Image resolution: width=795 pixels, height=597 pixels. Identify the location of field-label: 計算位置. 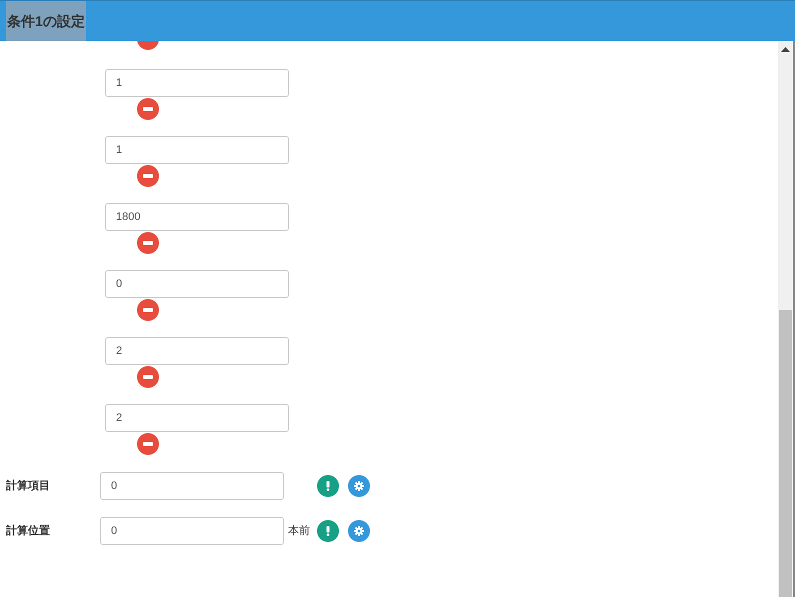
(28, 531).